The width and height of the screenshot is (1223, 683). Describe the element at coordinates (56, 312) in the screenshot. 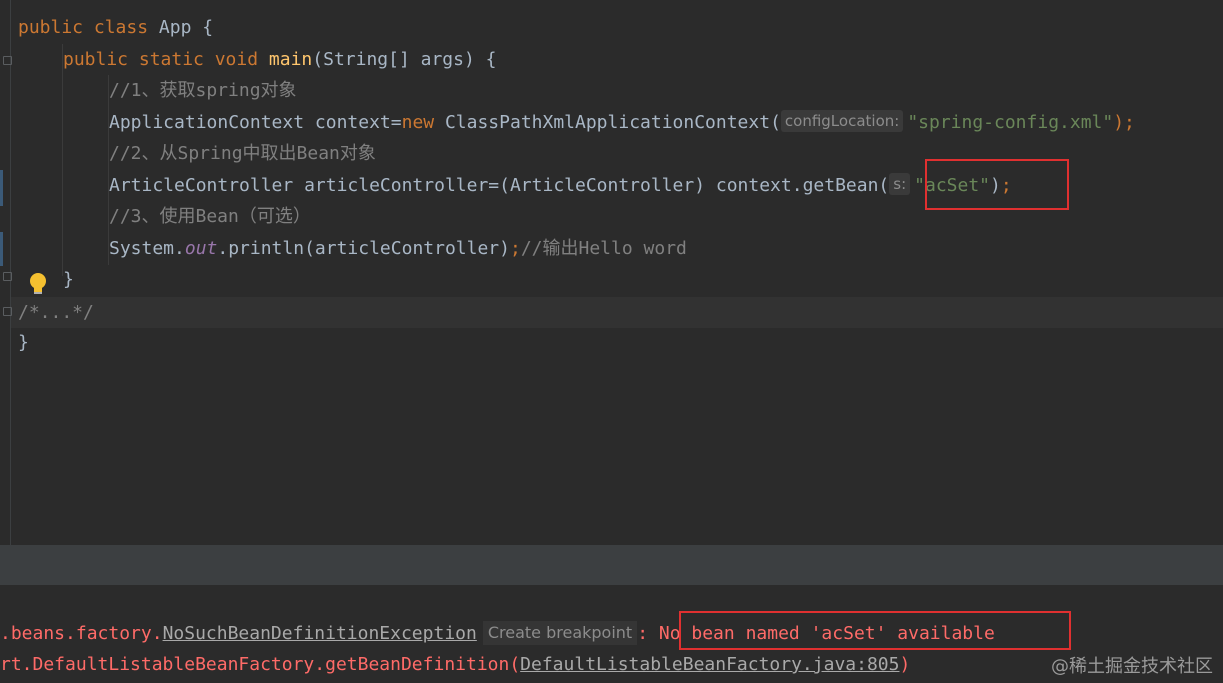

I see `folded-comment: /*...*/` at that location.